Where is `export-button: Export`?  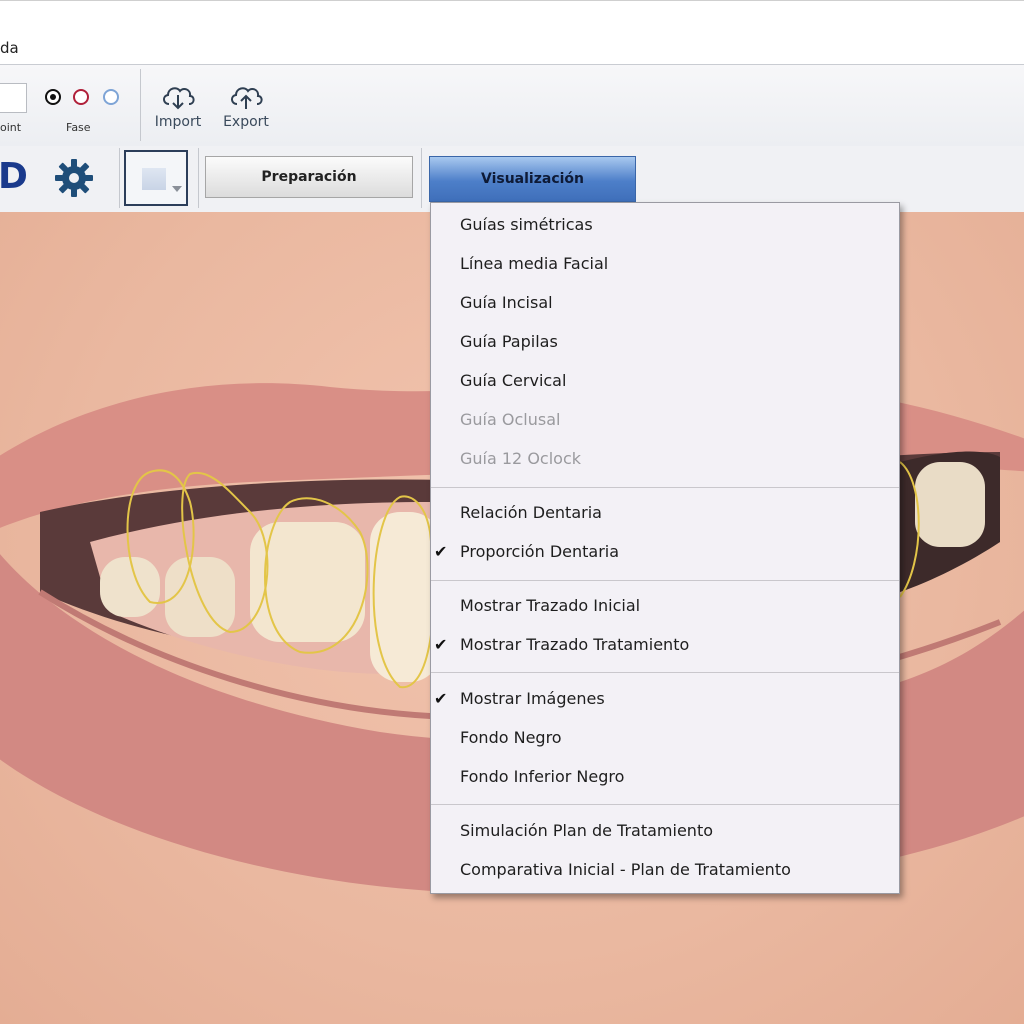
export-button: Export is located at coordinates (246, 106).